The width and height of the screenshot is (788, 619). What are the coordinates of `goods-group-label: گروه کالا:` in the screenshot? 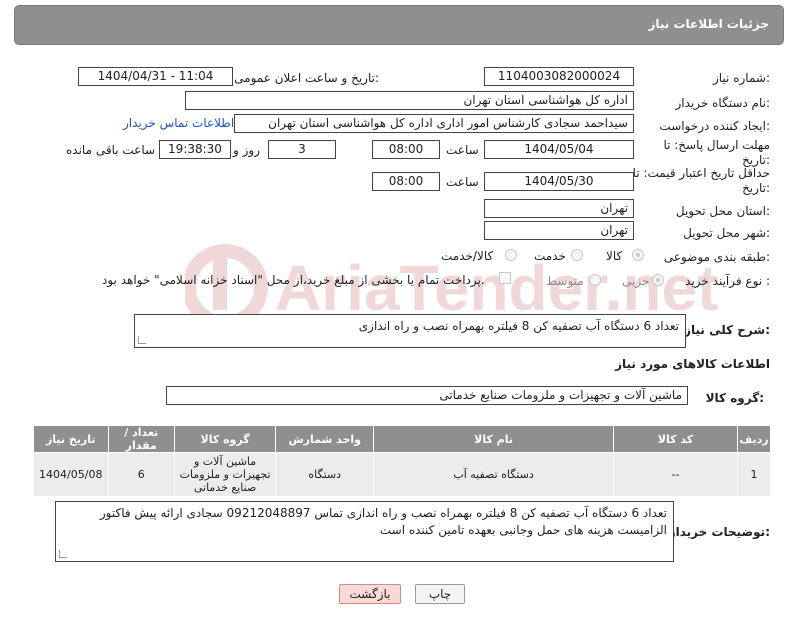 It's located at (734, 398).